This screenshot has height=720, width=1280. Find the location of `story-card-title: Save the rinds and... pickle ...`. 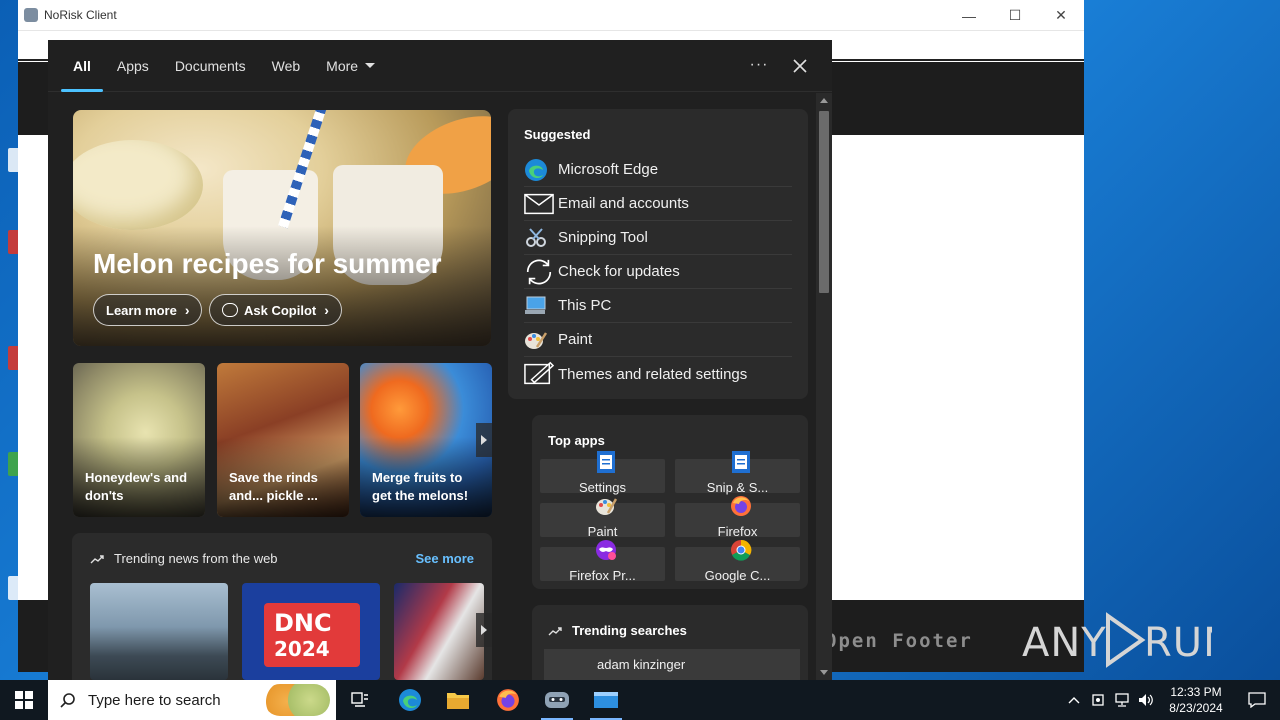

story-card-title: Save the rinds and... pickle ... is located at coordinates (273, 486).